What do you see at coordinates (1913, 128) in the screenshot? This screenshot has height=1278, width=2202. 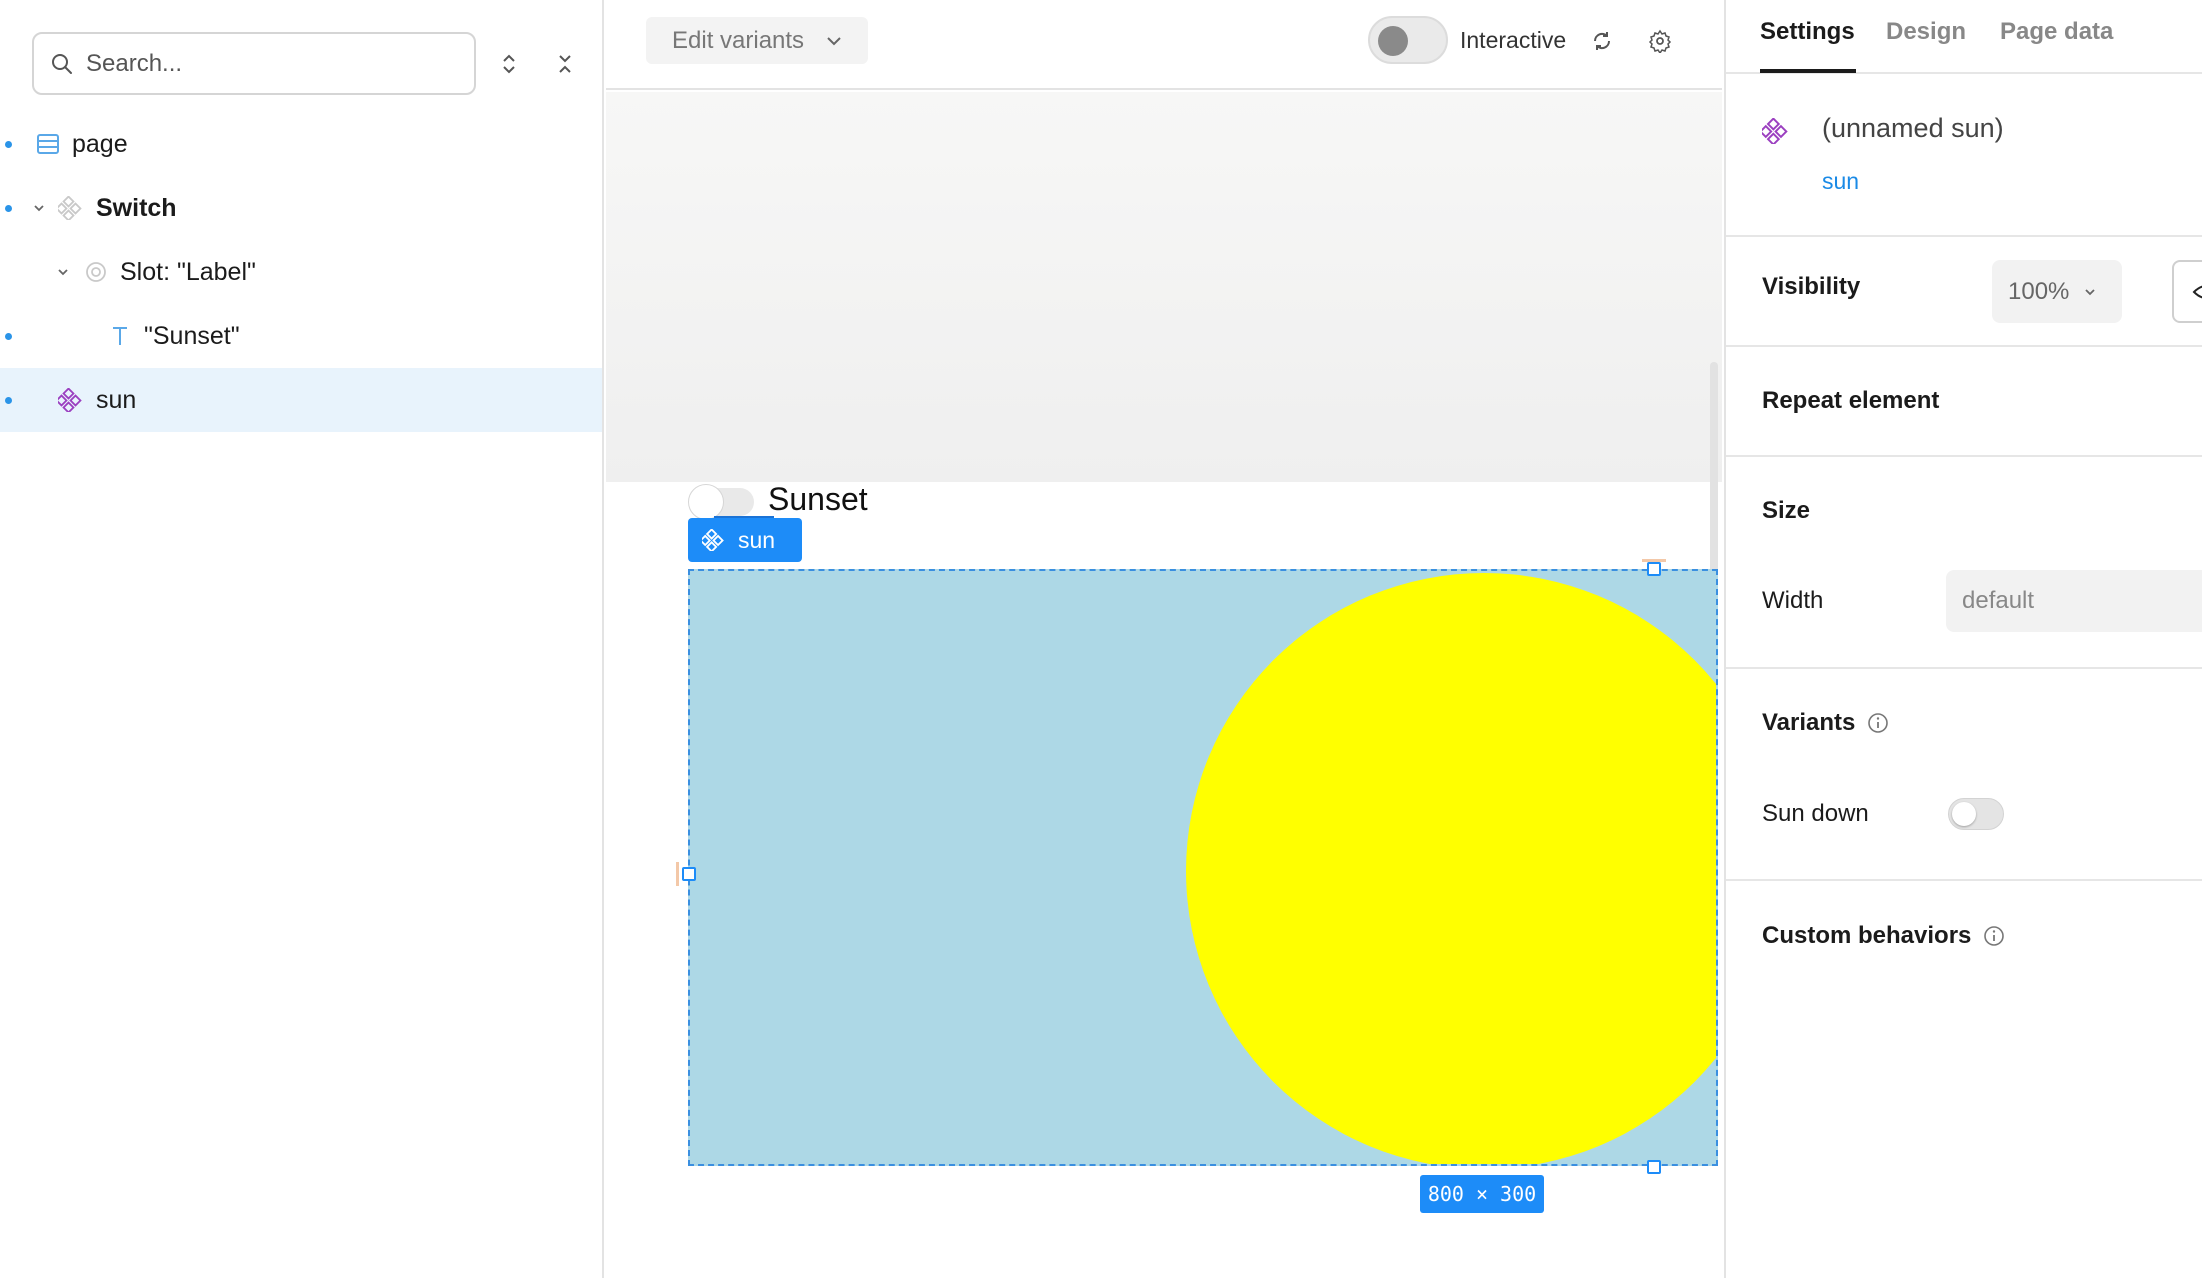 I see `element-name: (unnamed sun)` at bounding box center [1913, 128].